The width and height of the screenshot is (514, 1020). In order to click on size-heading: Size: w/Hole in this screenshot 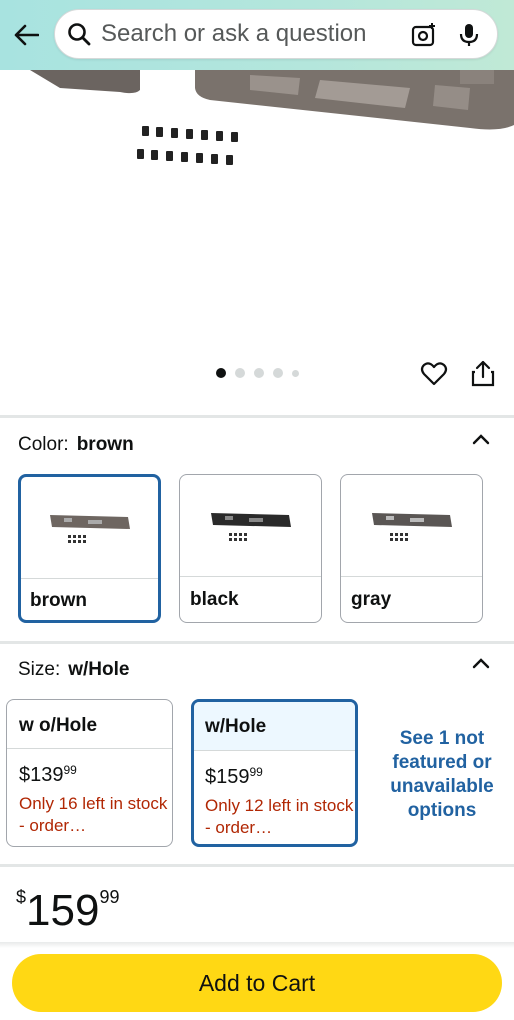, I will do `click(73, 670)`.